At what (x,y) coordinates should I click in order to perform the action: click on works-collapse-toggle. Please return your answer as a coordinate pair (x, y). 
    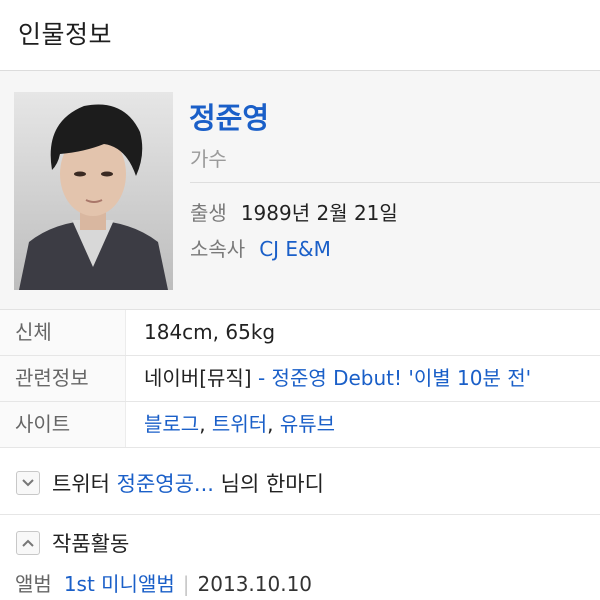
    Looking at the image, I should click on (28, 543).